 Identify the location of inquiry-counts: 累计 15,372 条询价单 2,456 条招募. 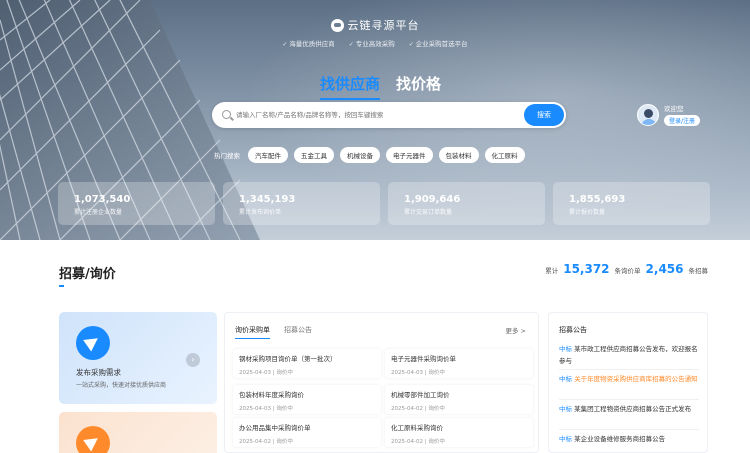
(626, 269).